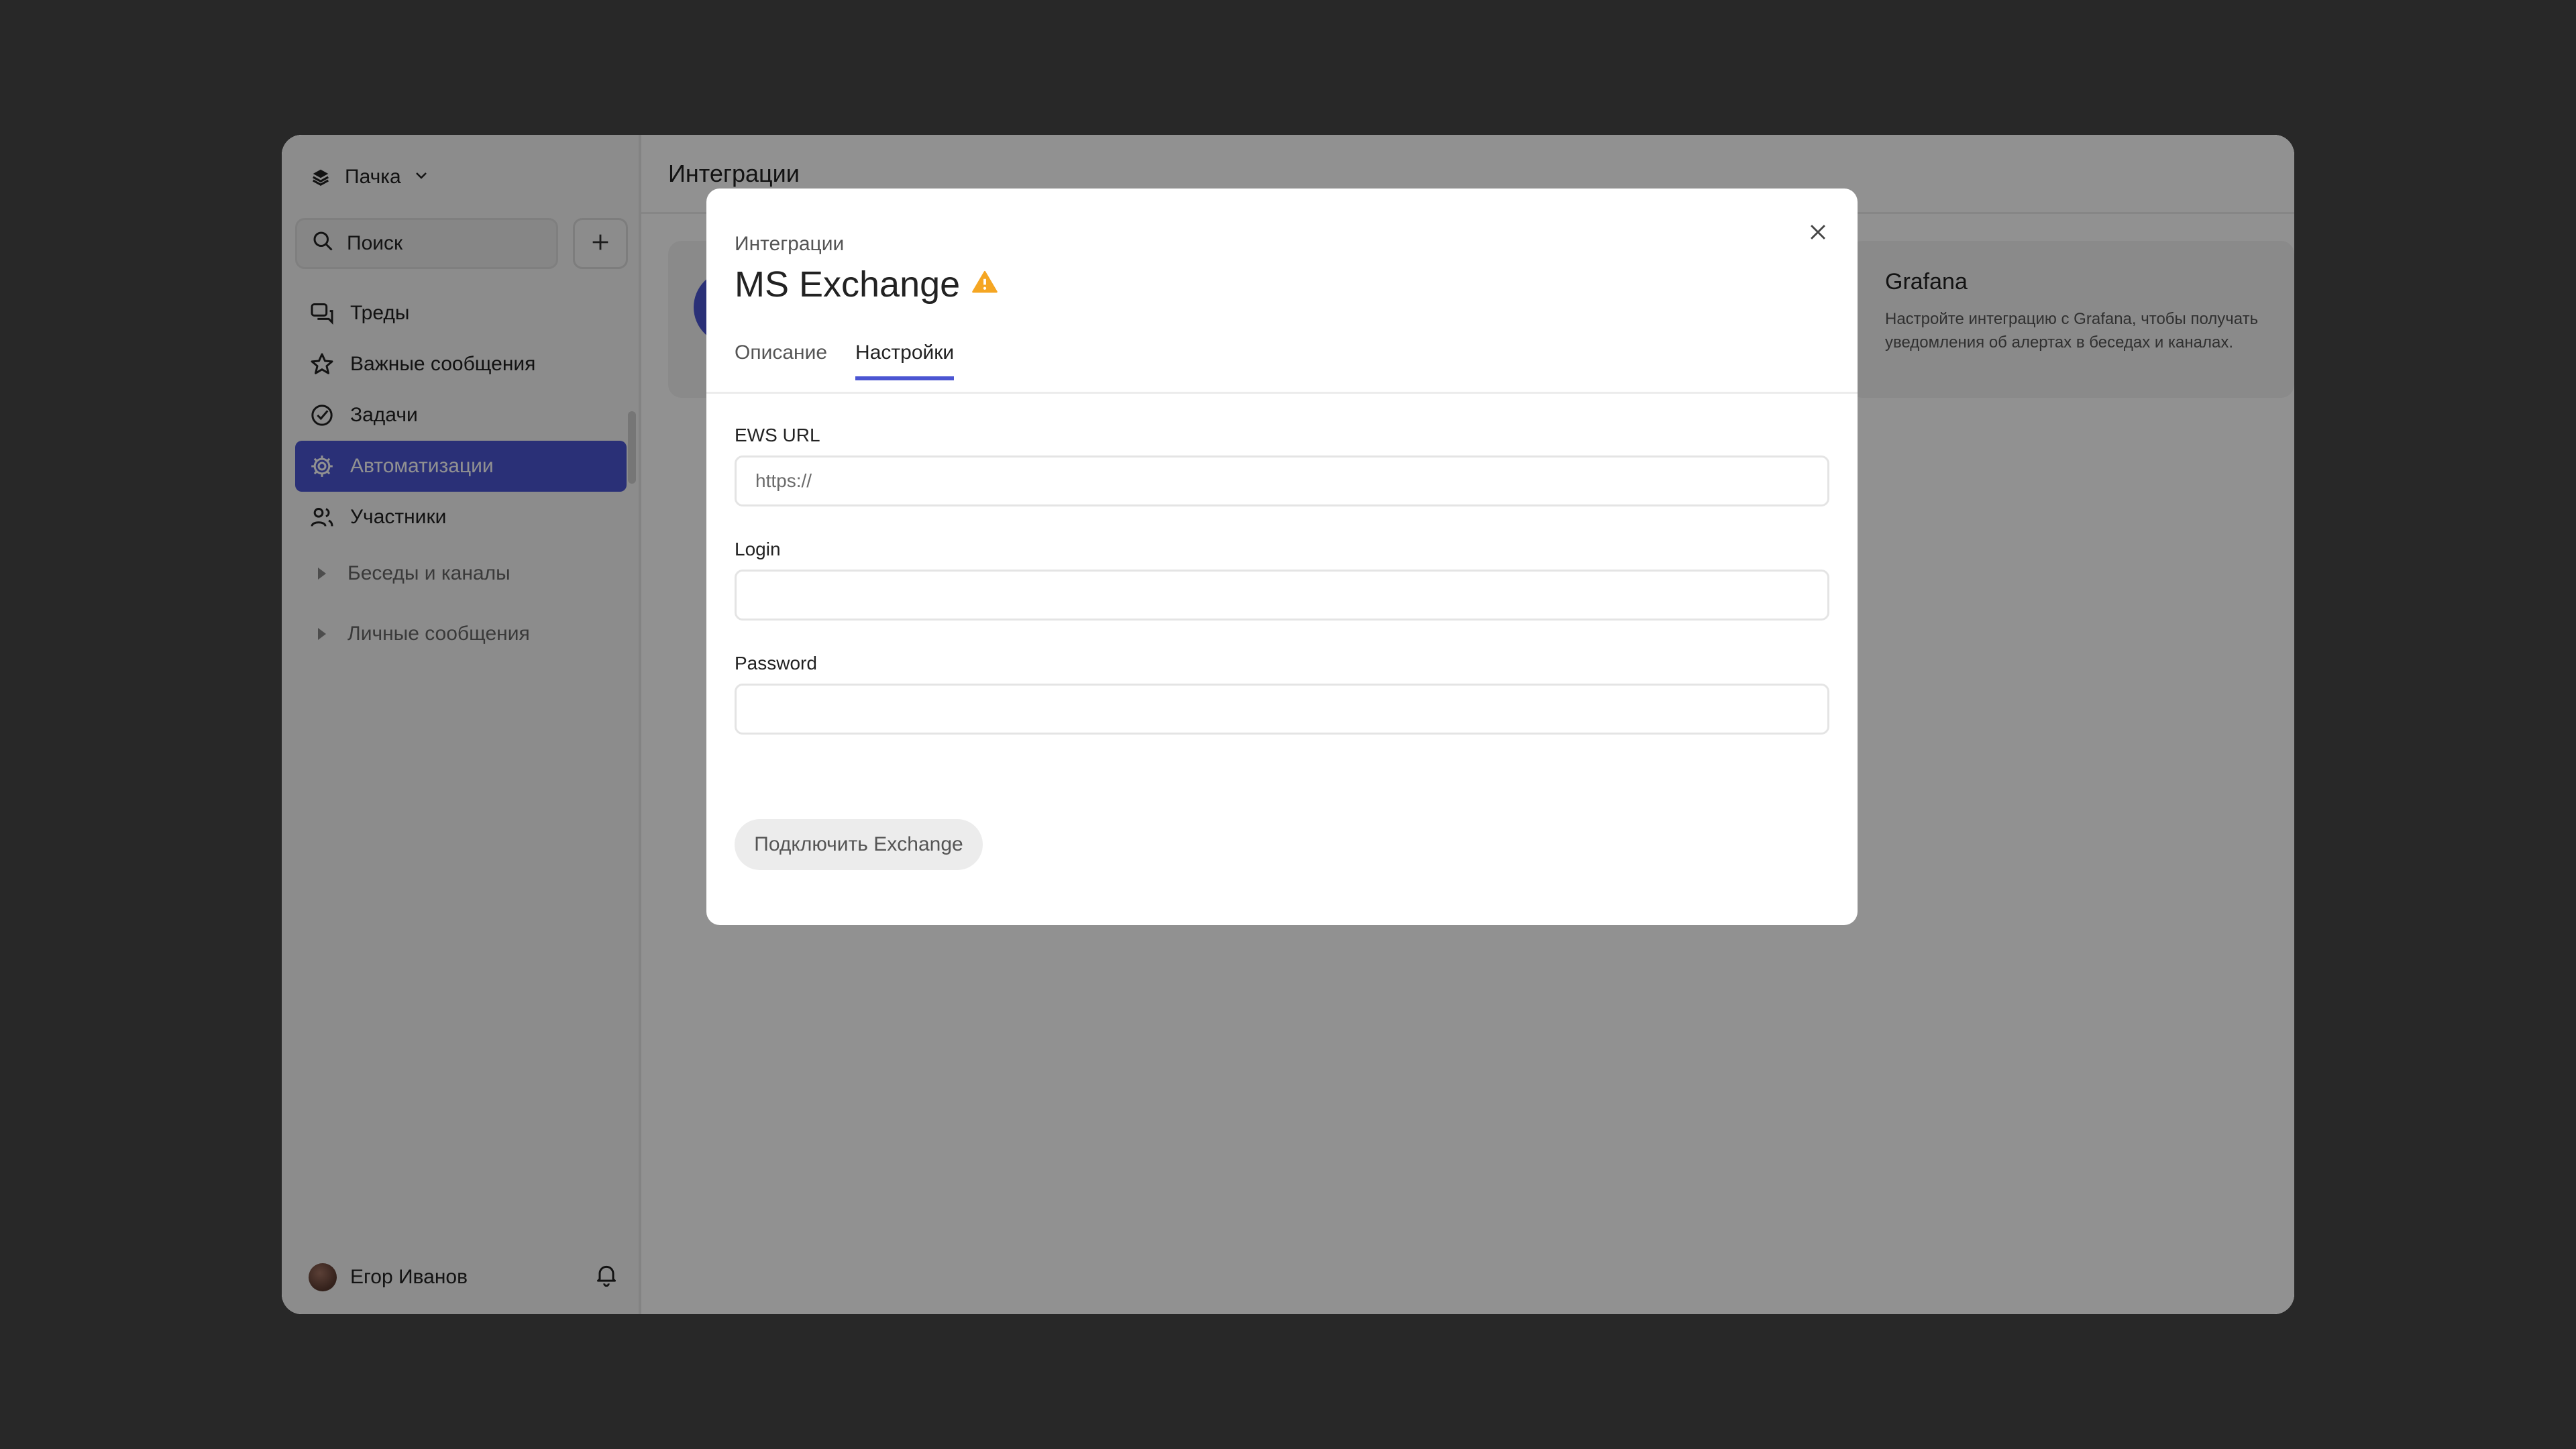 The image size is (2576, 1449). Describe the element at coordinates (1282, 480) in the screenshot. I see `ews-url-input` at that location.